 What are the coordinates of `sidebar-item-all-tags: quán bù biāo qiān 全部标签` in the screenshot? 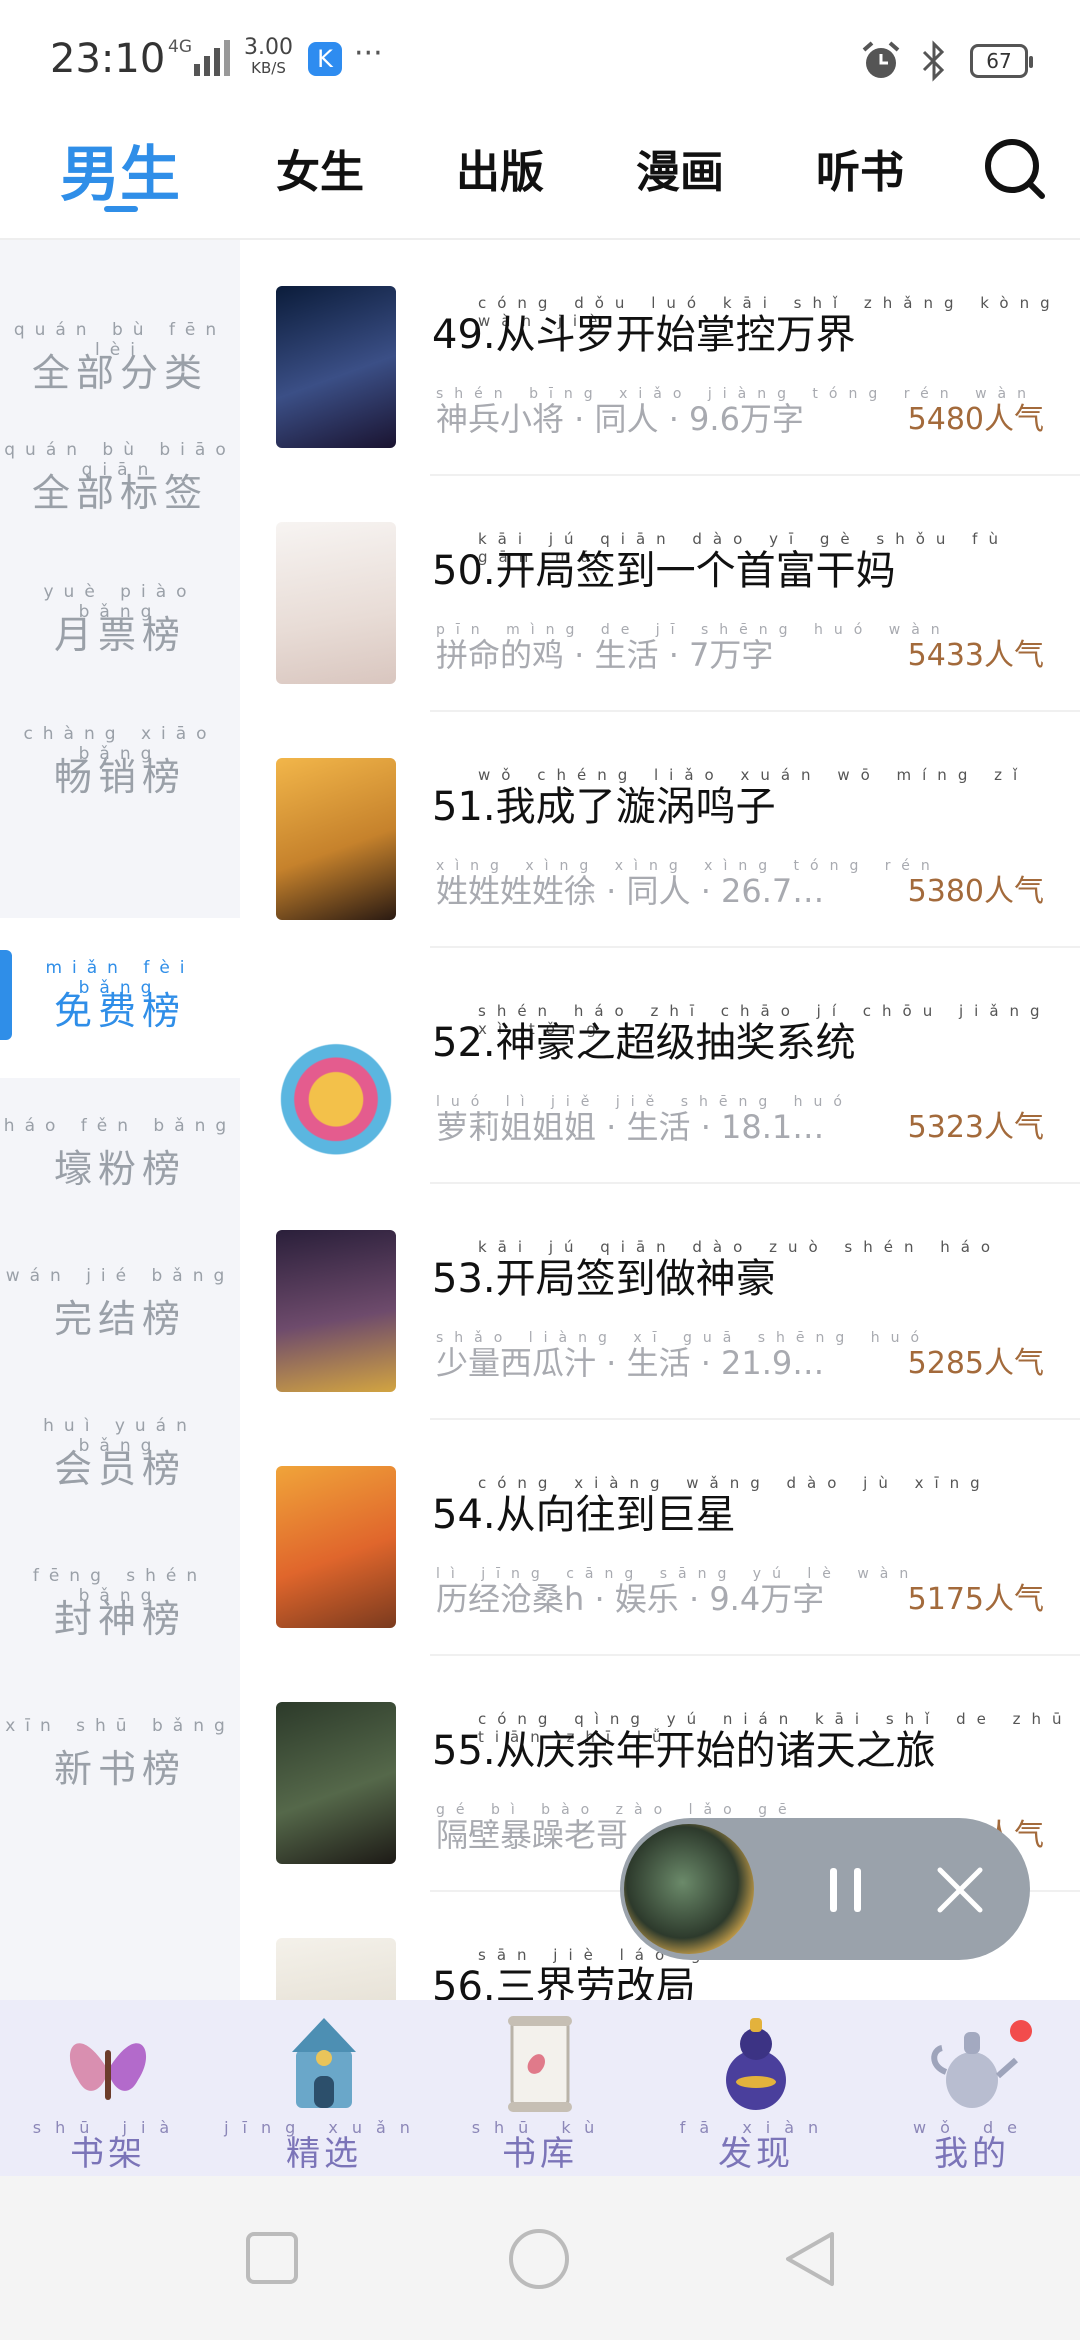 It's located at (120, 500).